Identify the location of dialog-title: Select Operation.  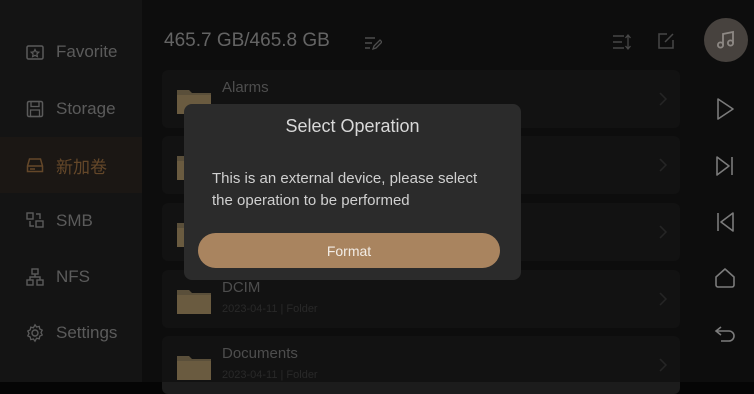
(352, 126).